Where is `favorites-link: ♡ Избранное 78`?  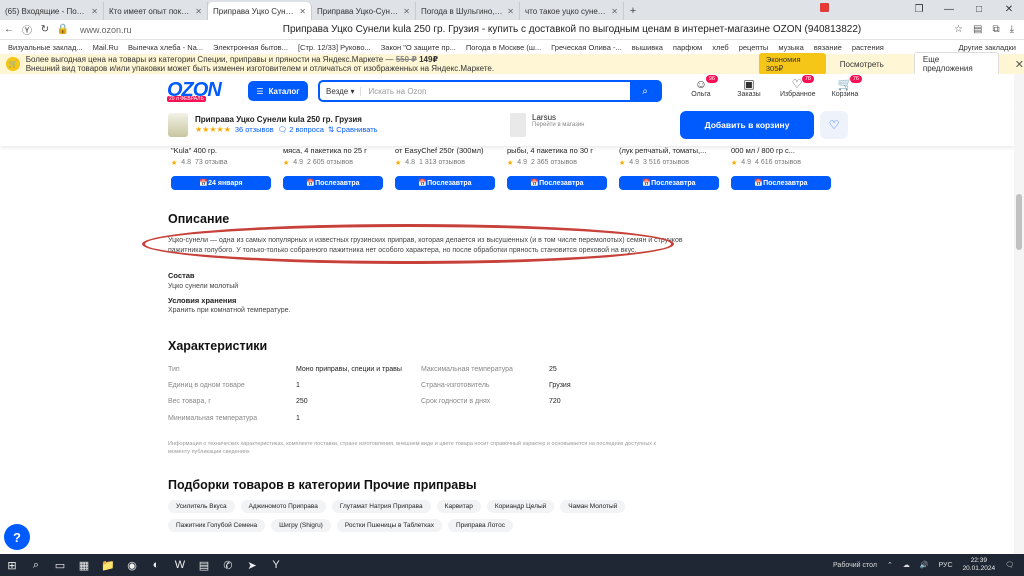
favorites-link: ♡ Избранное 78 is located at coordinates (797, 86).